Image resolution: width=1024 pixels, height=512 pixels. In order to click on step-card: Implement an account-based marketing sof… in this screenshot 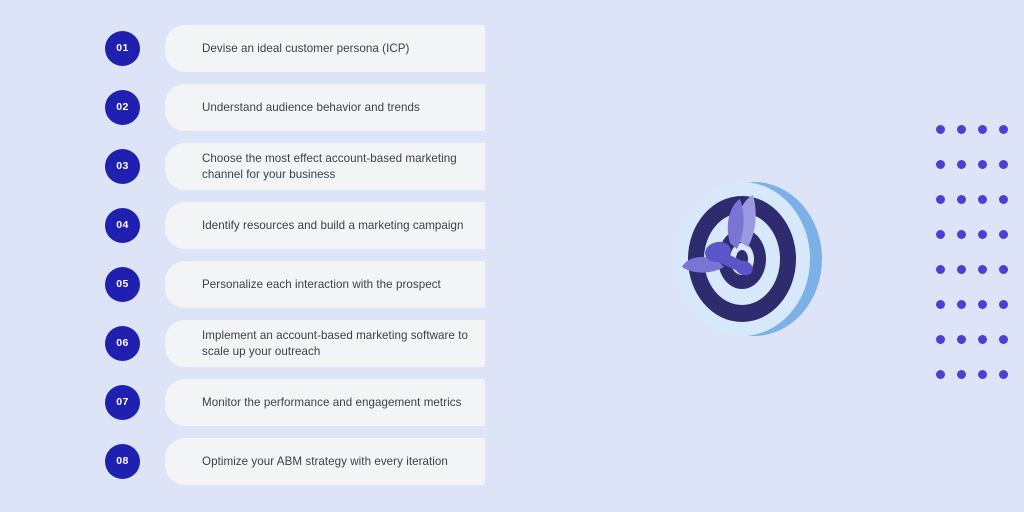, I will do `click(325, 343)`.